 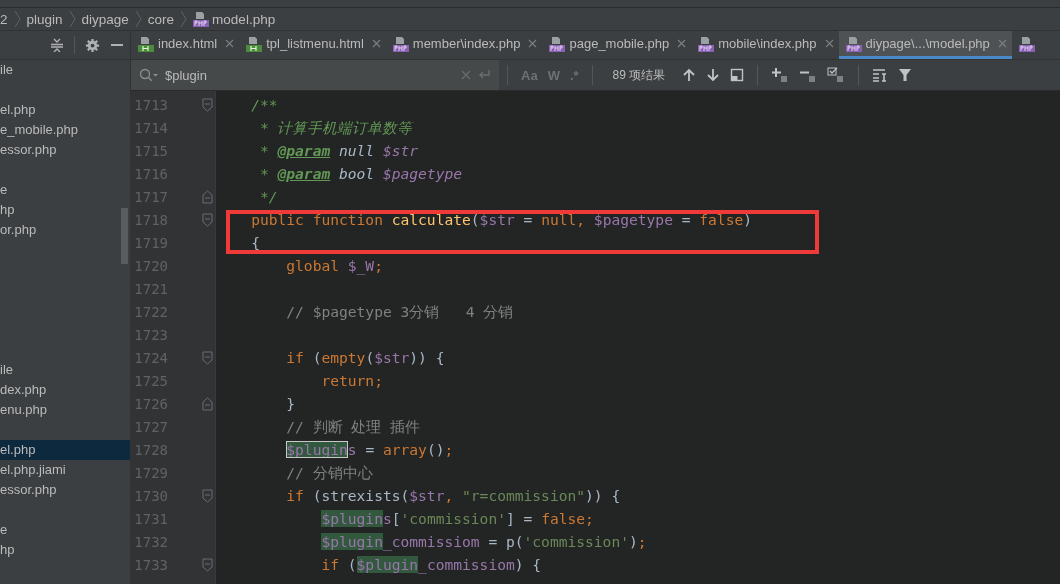 I want to click on code-line: {, so click(x=255, y=242).